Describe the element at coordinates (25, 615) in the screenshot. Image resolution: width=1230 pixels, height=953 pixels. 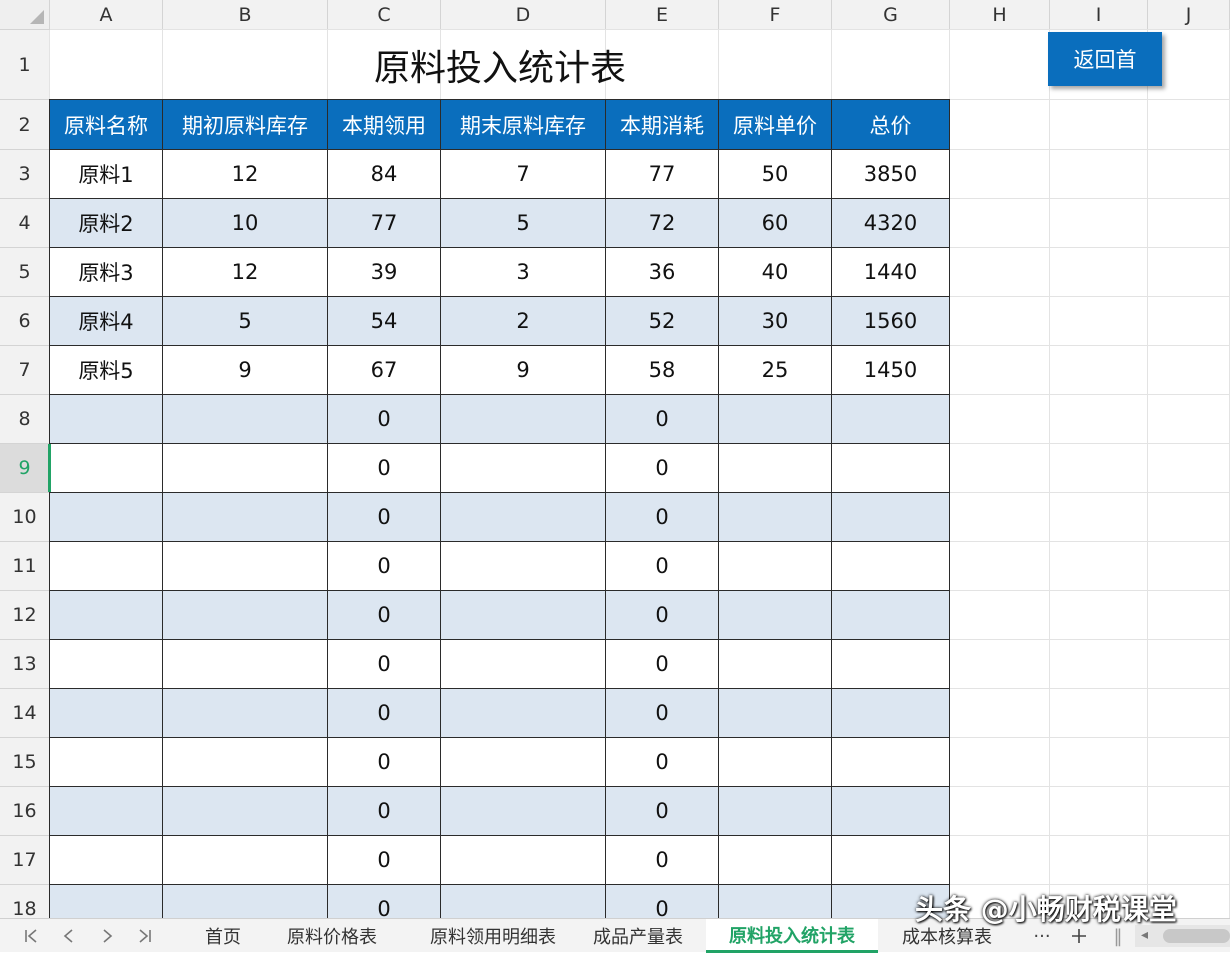
I see `row-header-12: 12` at that location.